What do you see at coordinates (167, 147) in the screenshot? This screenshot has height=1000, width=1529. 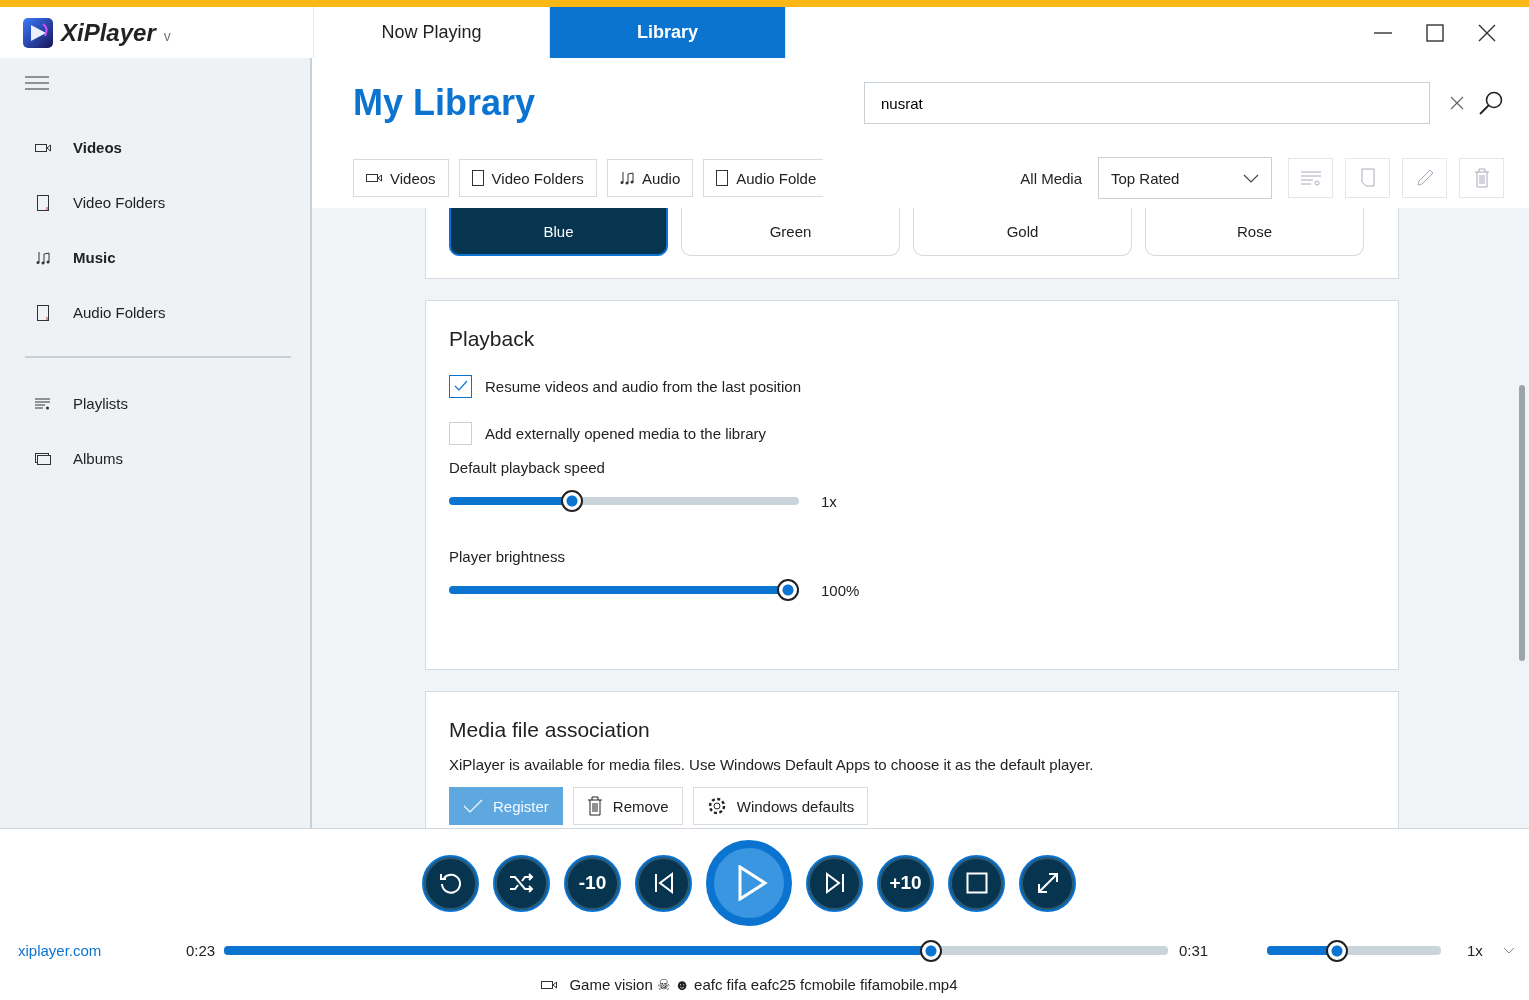 I see `sidebar-item: Videos` at bounding box center [167, 147].